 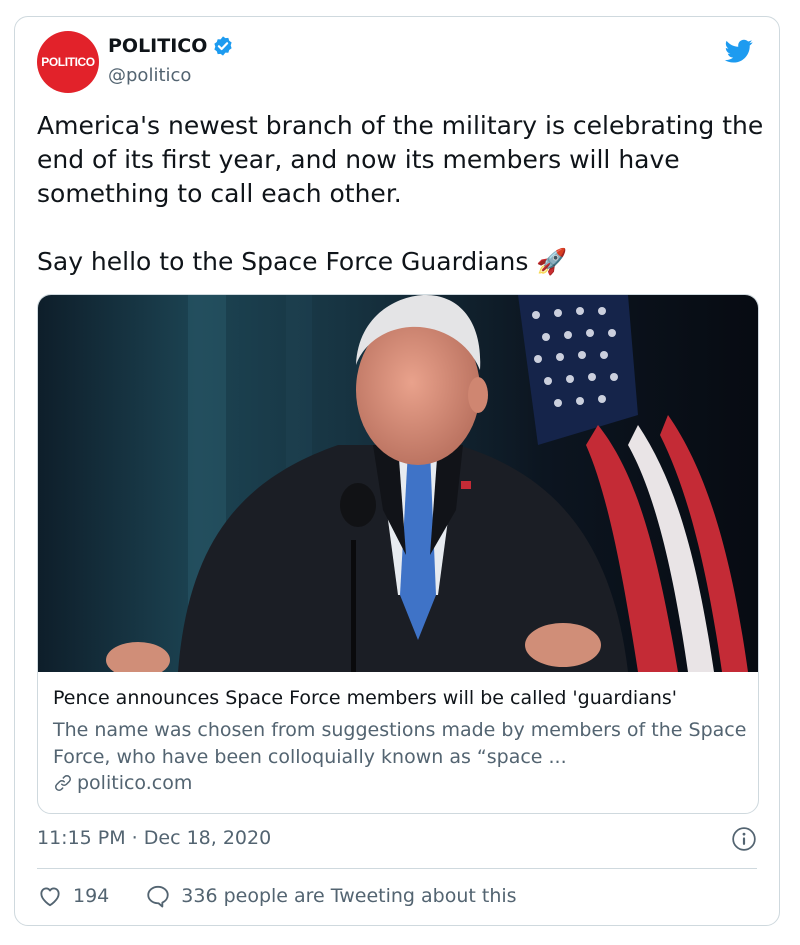 I want to click on tweet-actions: 194 336 people are Tweeting about this, so click(x=277, y=896).